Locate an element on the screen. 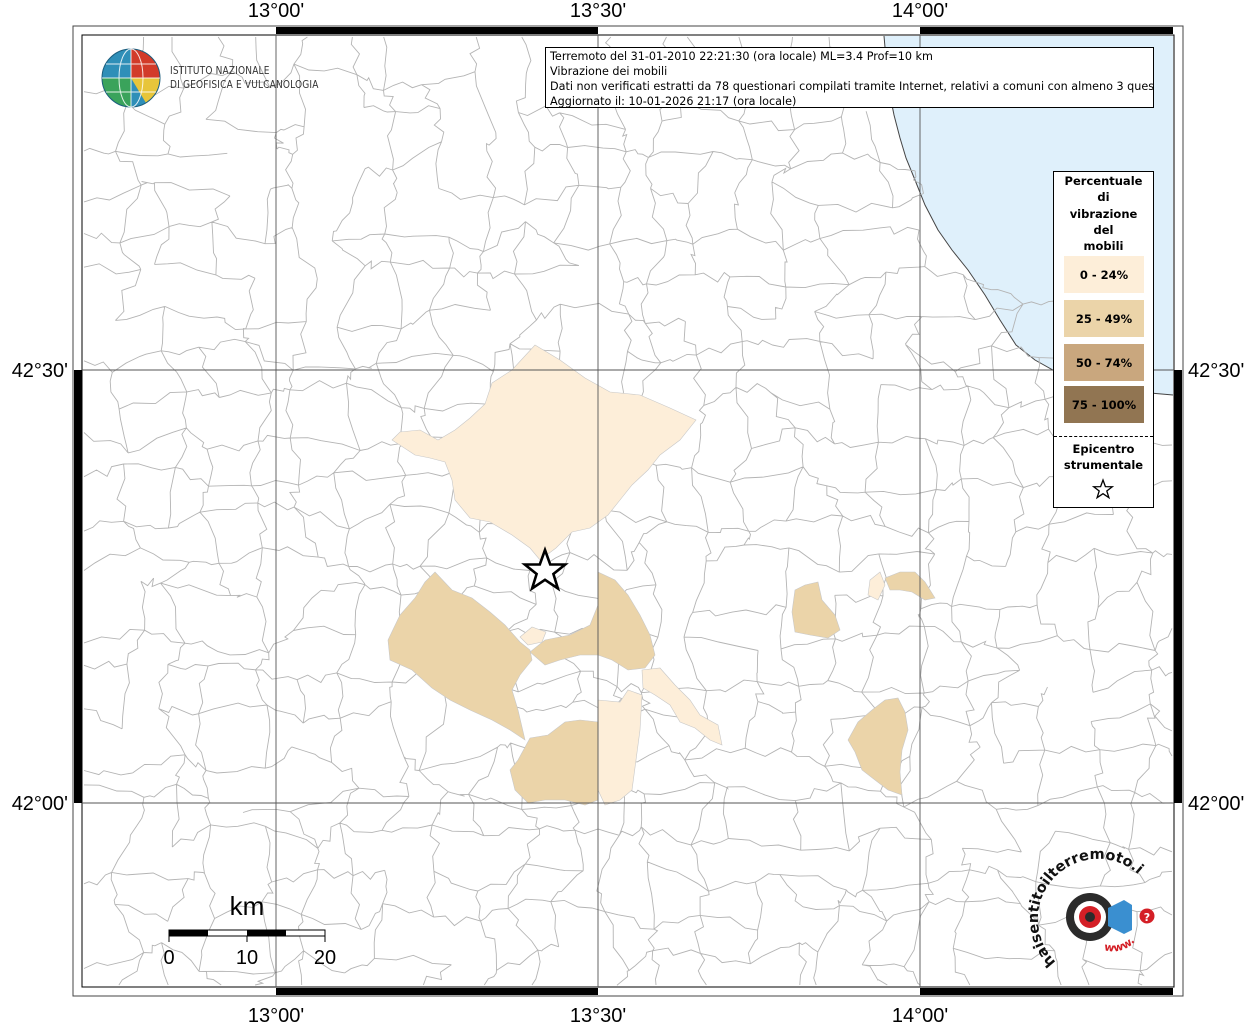  scale-unit: km is located at coordinates (247, 906).